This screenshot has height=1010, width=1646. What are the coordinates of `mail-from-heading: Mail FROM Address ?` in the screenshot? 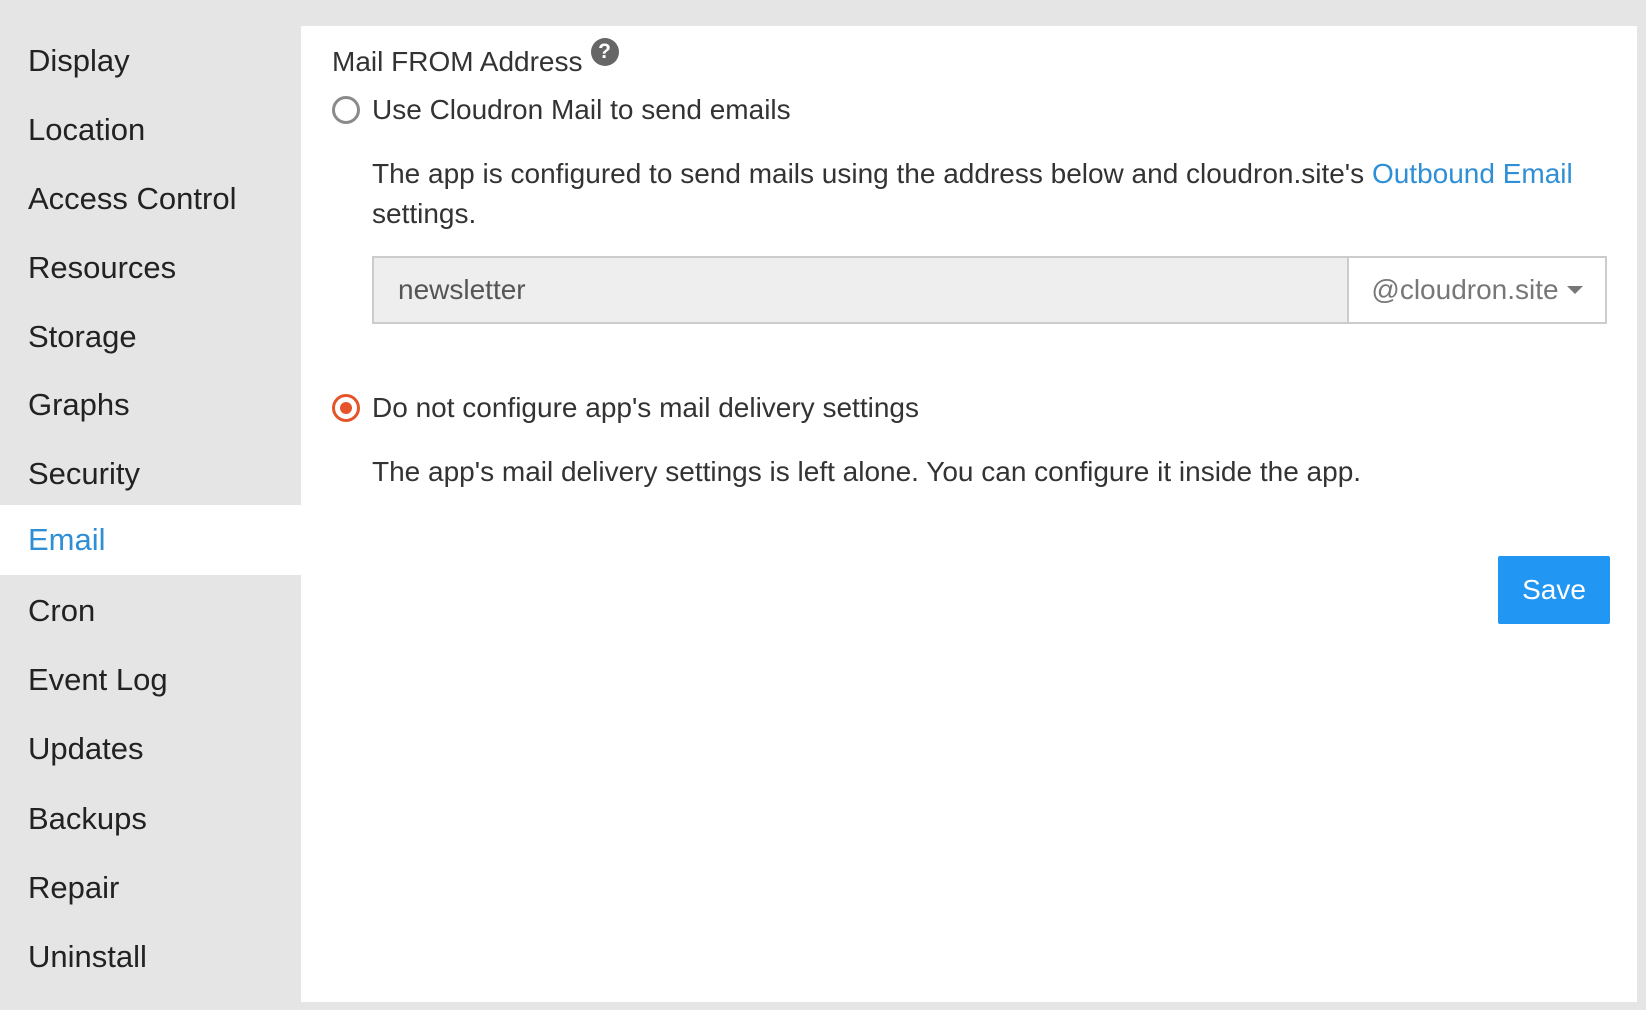 It's located at (475, 58).